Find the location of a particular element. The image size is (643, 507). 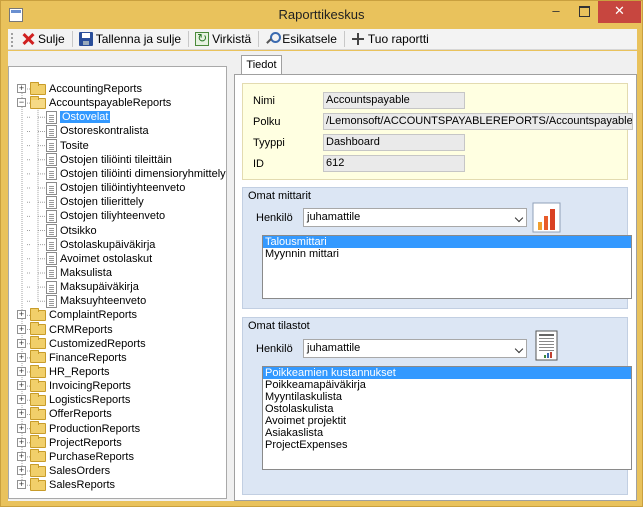

tree-report-item: Ostoreskontralista is located at coordinates (97, 131).